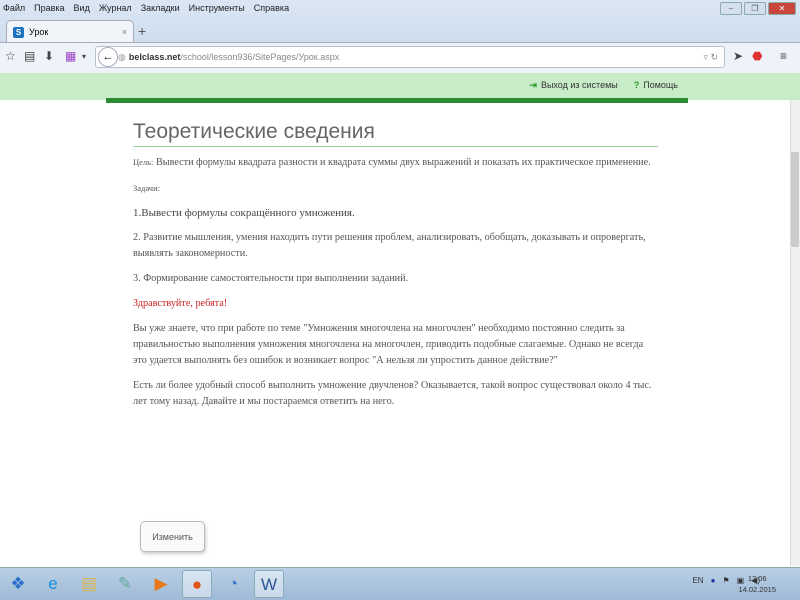 The image size is (800, 600). I want to click on scrollbar-thumb, so click(795, 199).